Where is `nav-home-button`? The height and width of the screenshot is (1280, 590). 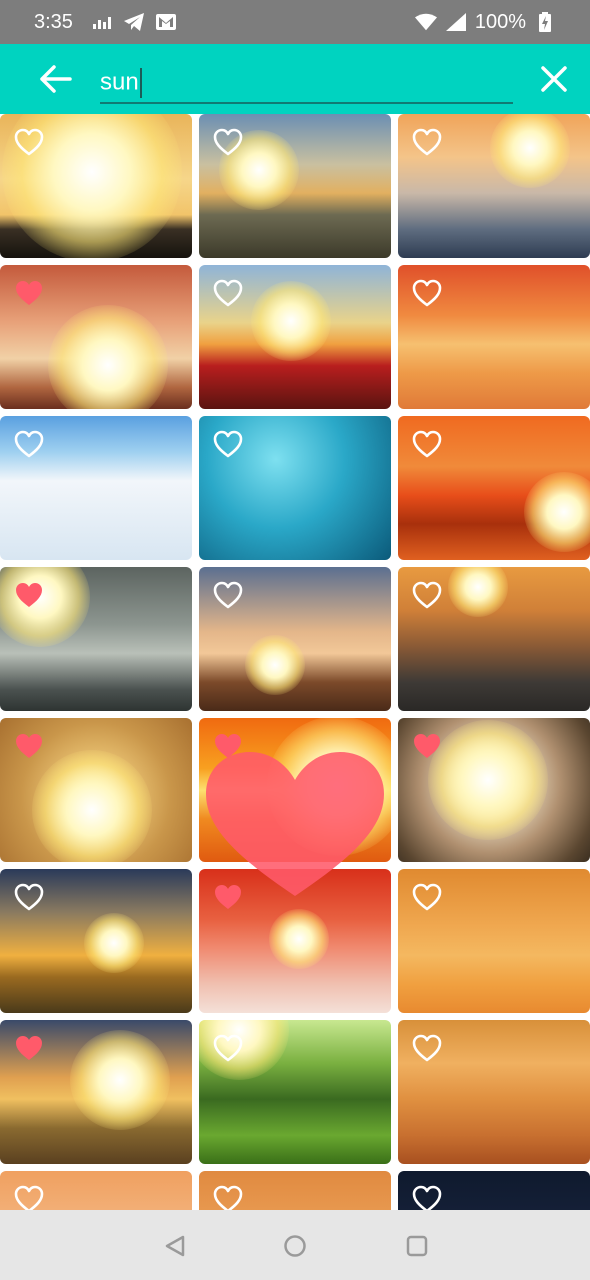
nav-home-button is located at coordinates (295, 1246).